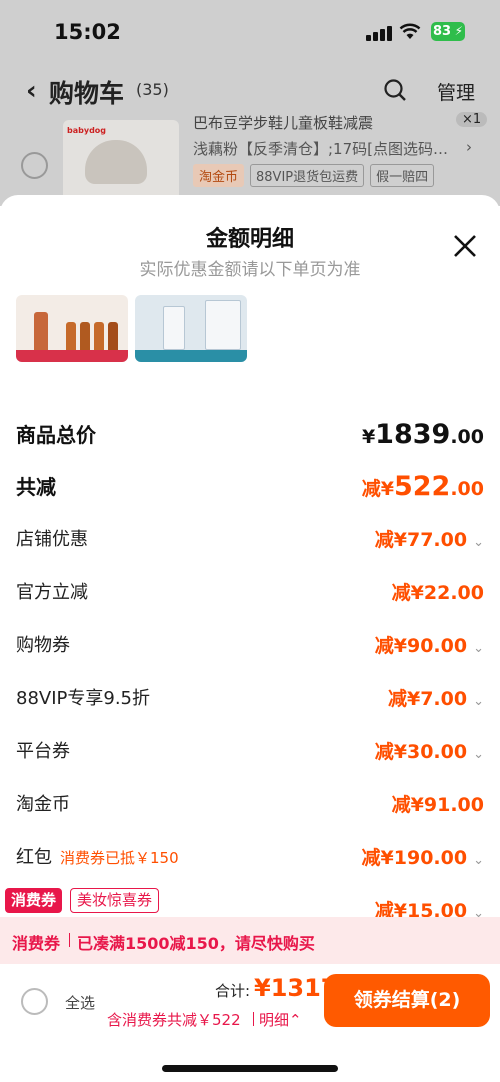 This screenshot has height=1082, width=500. I want to click on shopping-coupon-value: 减¥90.00 ⌄, so click(429, 646).